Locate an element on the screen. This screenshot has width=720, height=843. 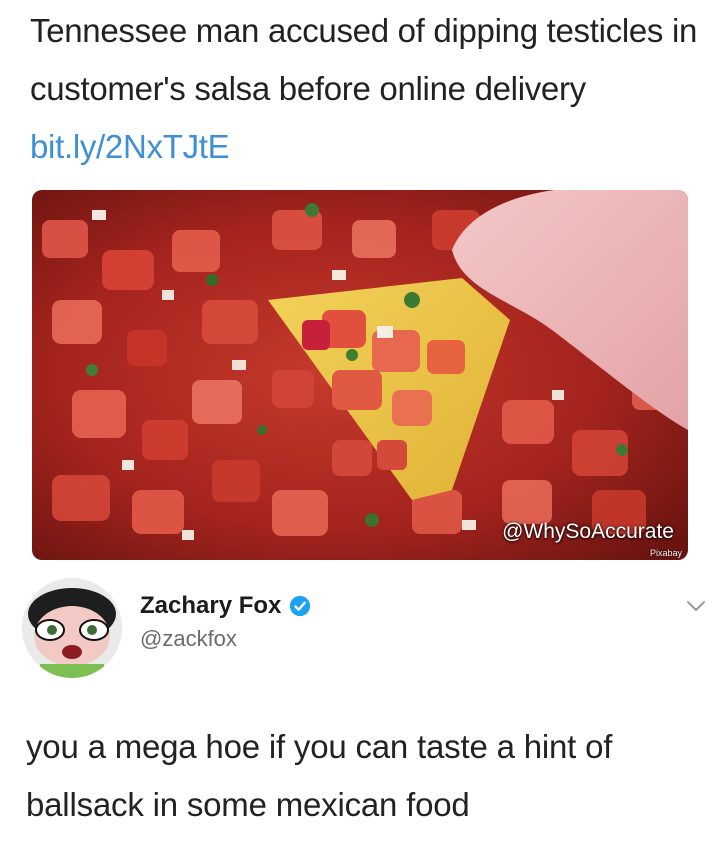
display-name: Zachary Fox is located at coordinates (210, 606).